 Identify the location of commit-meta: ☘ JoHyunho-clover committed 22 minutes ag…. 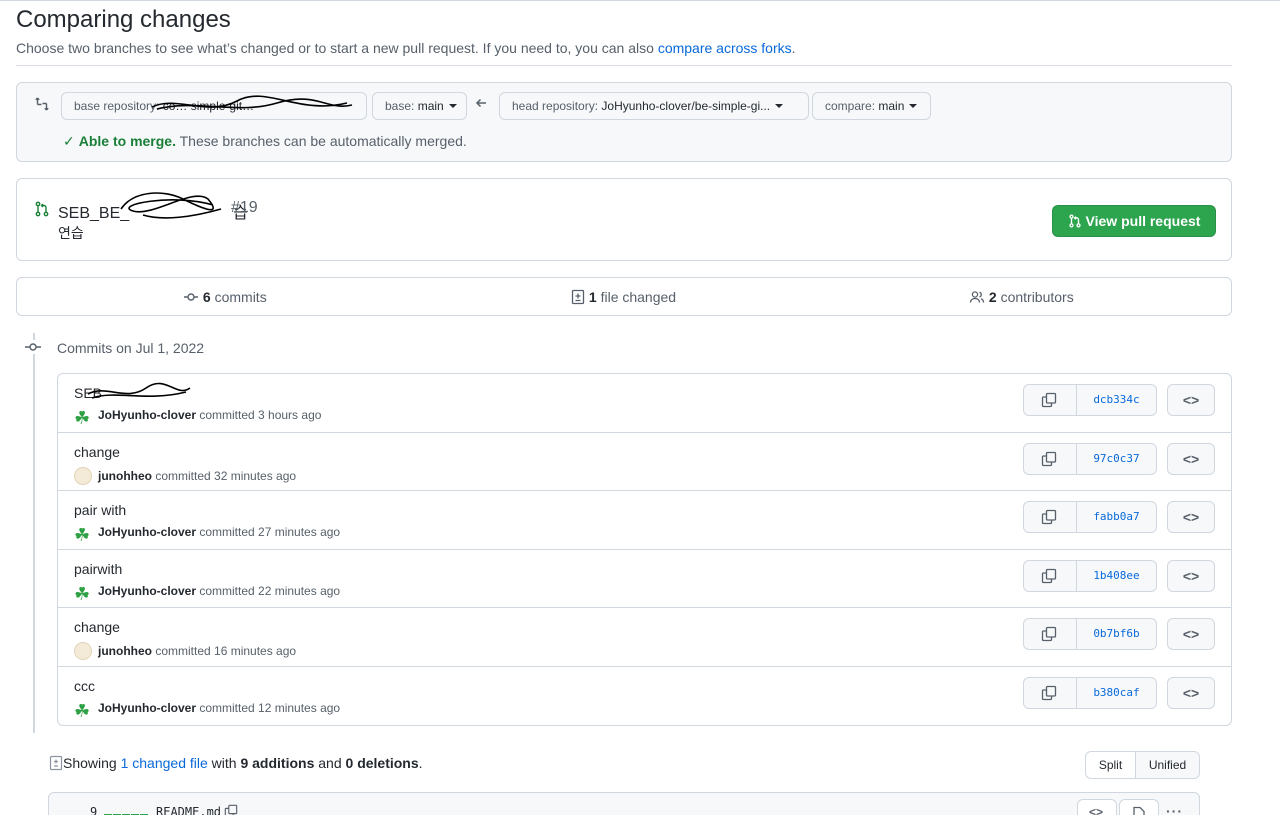
(207, 594).